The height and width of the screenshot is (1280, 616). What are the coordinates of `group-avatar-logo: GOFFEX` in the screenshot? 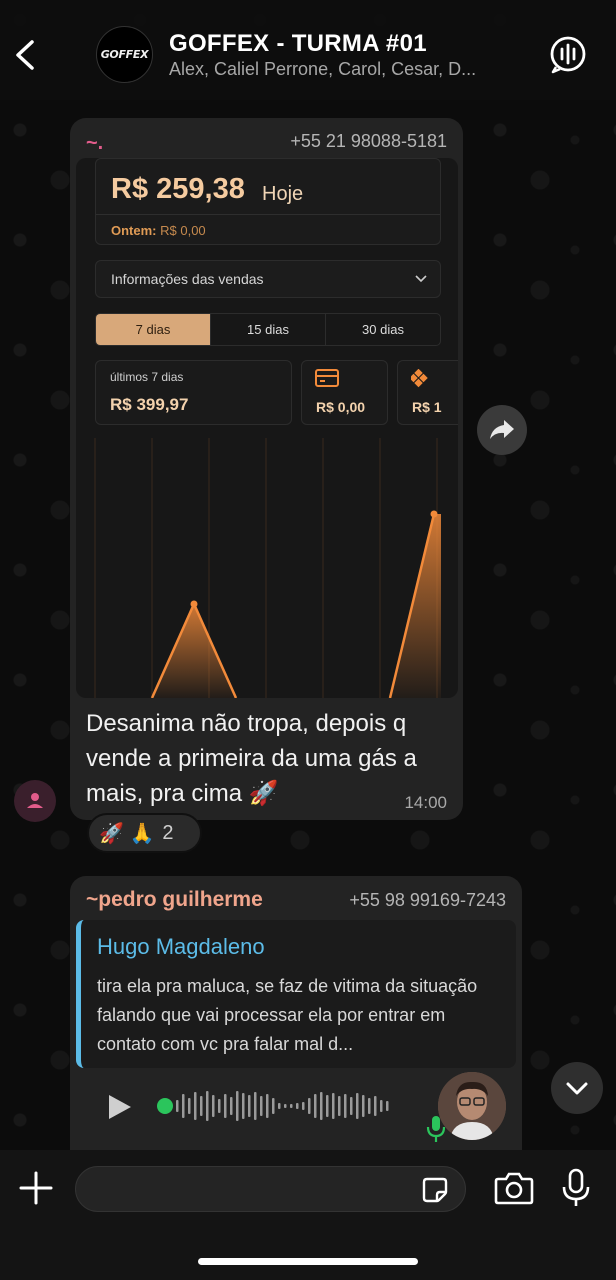 It's located at (124, 54).